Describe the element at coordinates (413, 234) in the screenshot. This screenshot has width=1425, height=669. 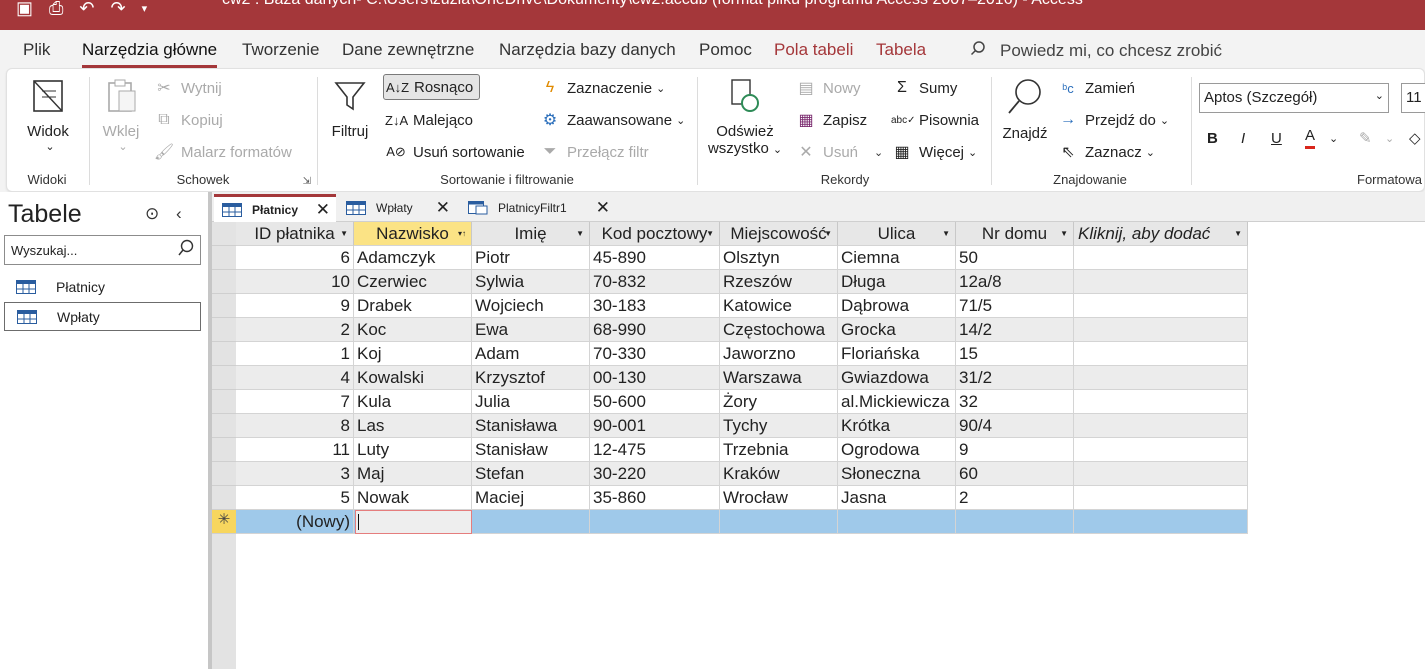
I see `column-header: Nazwisko ▾↑` at that location.